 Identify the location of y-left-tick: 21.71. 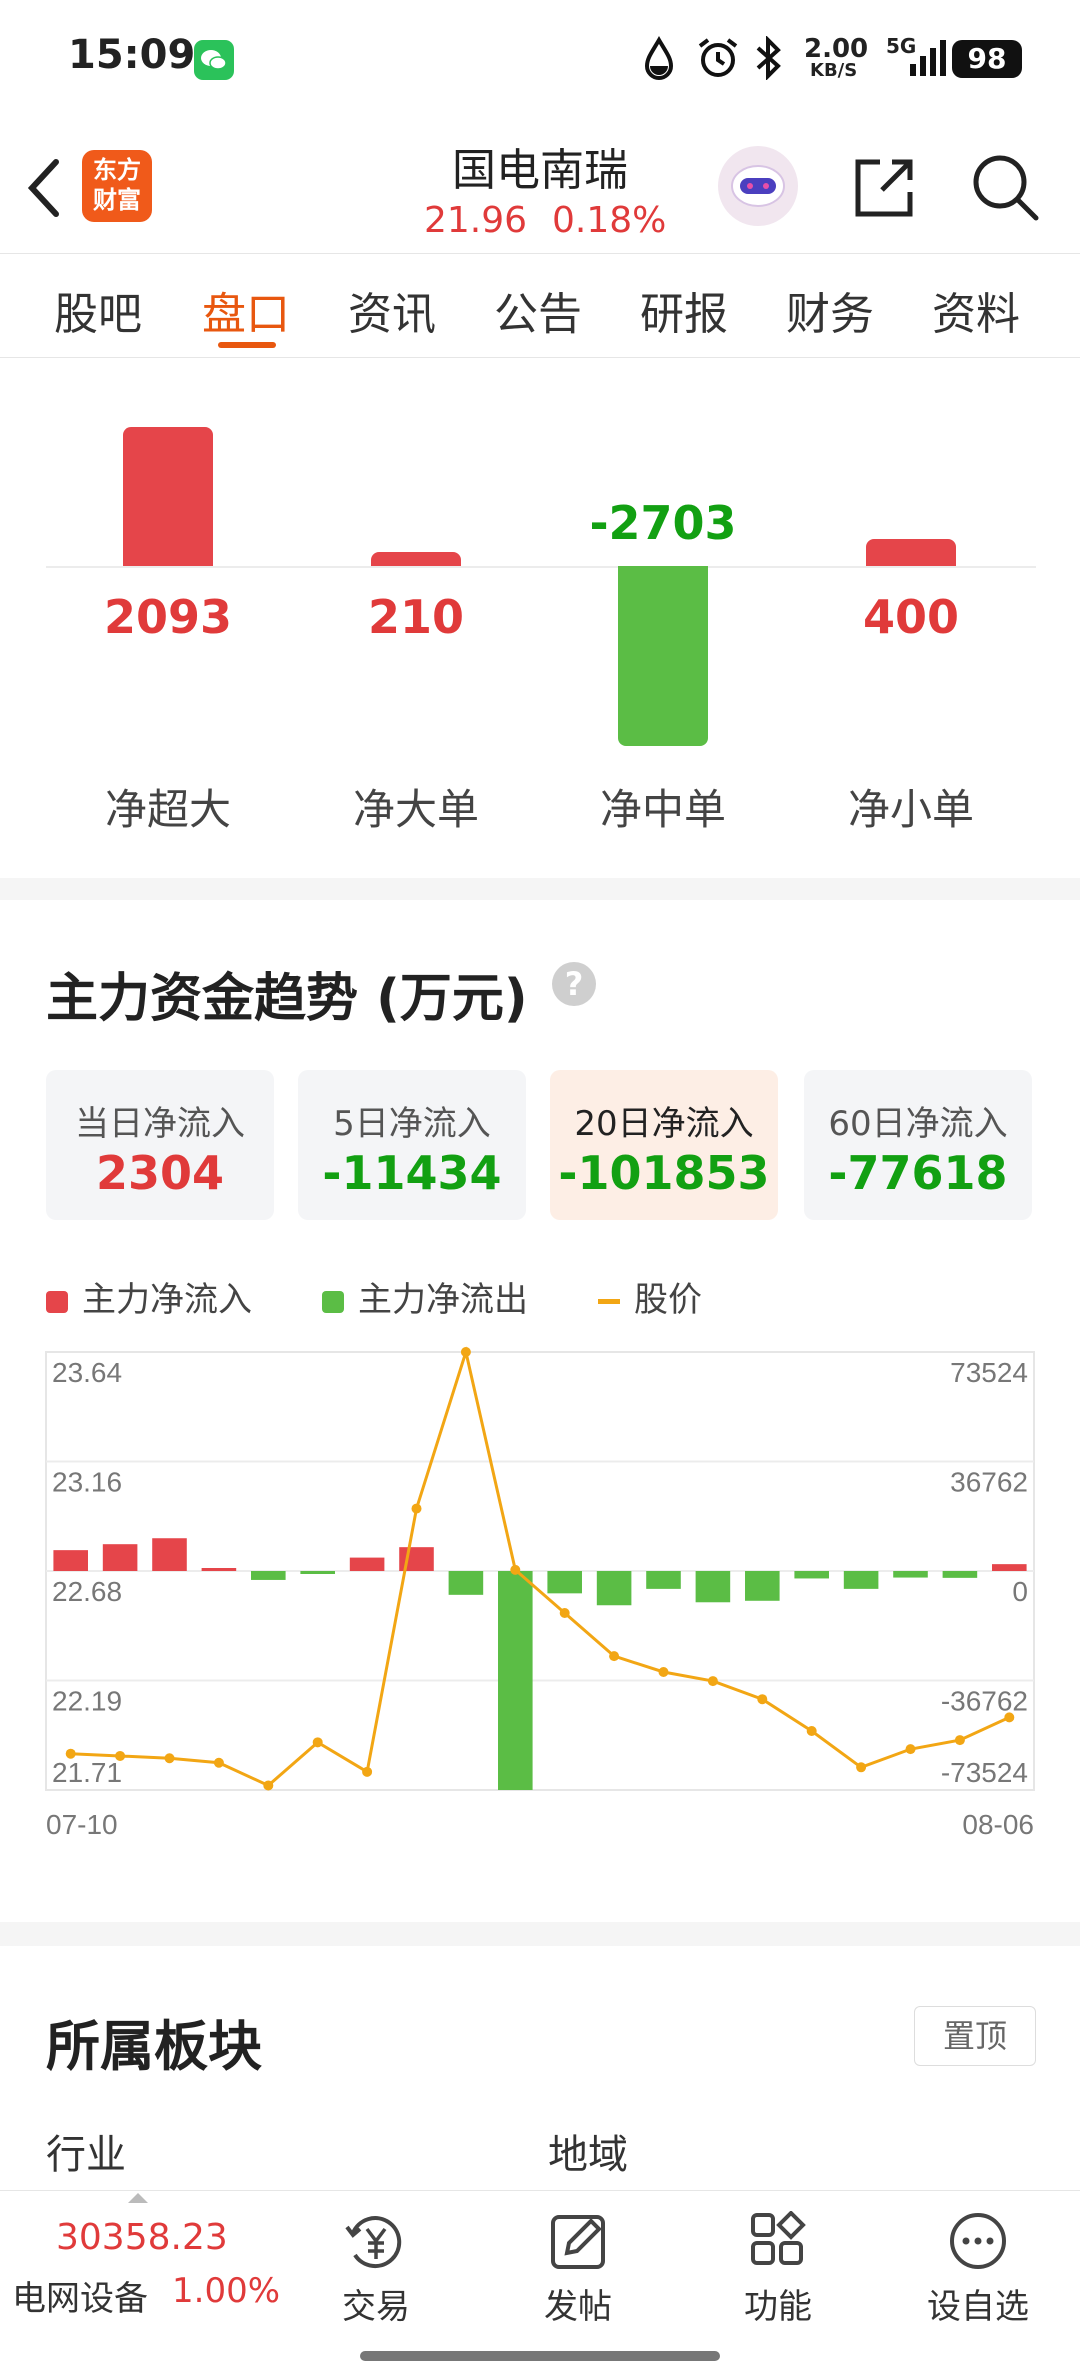
(87, 1772).